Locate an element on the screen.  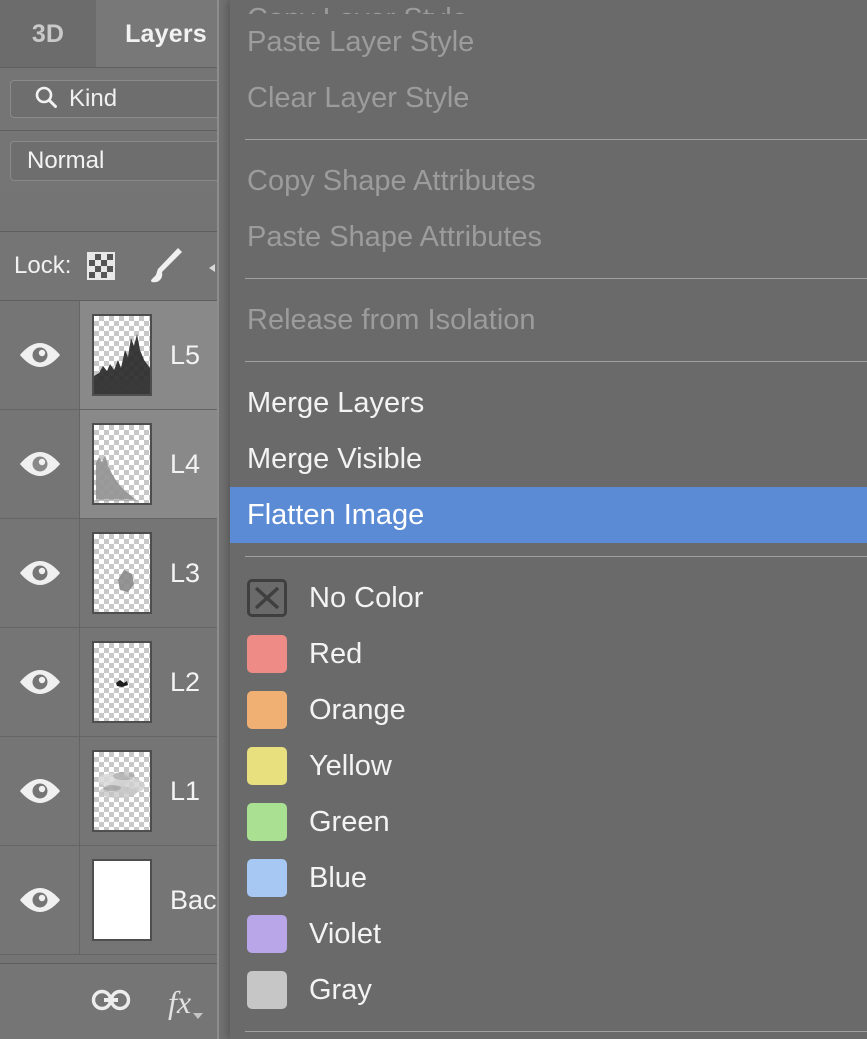
layer-name: Bac is located at coordinates (193, 899).